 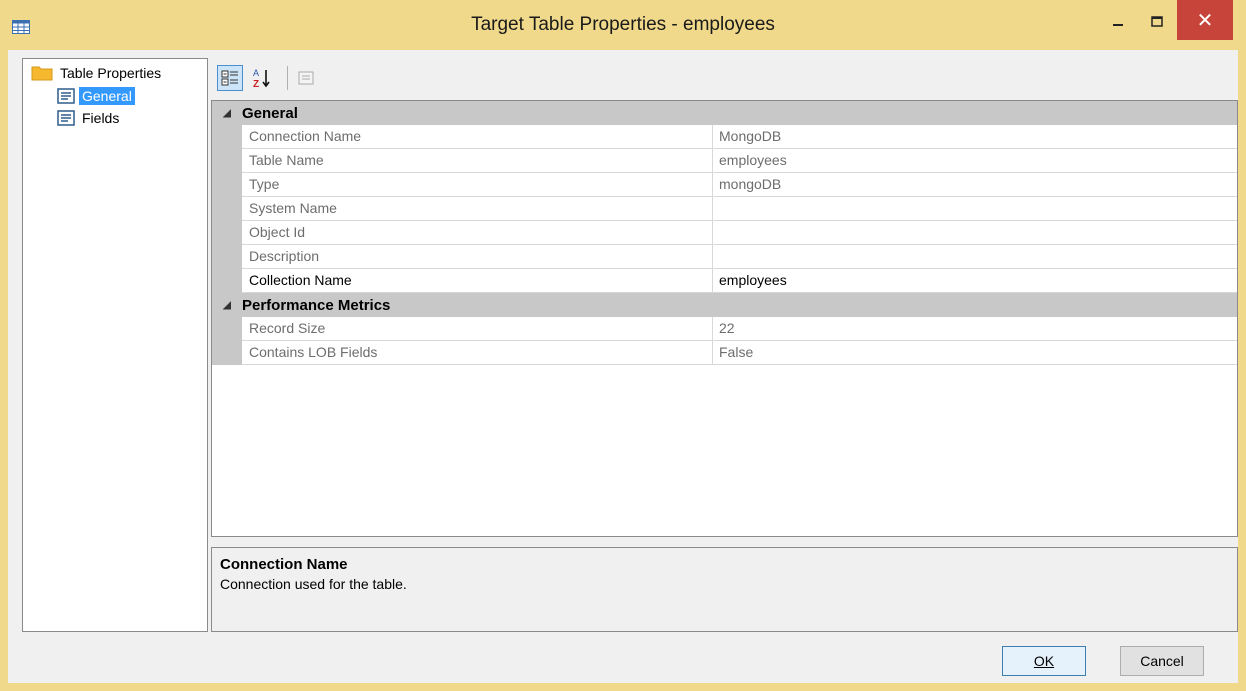 I want to click on cancel-button: Cancel, so click(x=1162, y=661).